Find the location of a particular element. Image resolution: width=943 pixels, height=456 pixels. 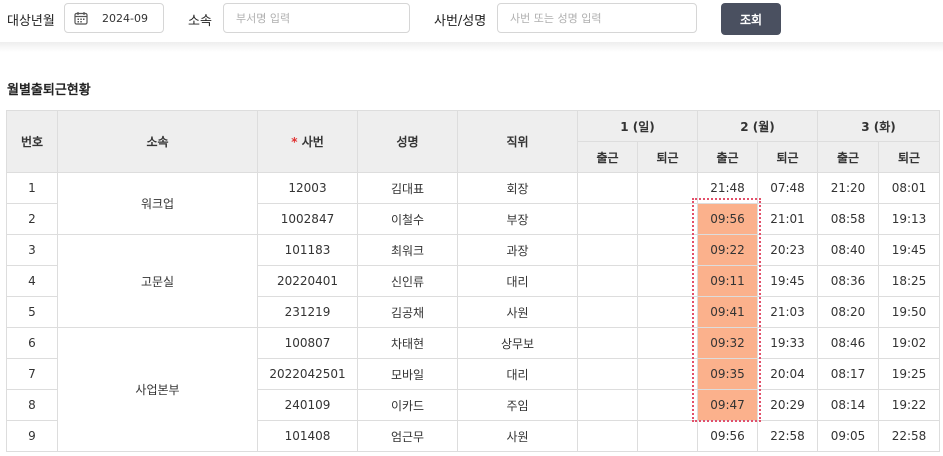

row-no: 2 is located at coordinates (32, 219).